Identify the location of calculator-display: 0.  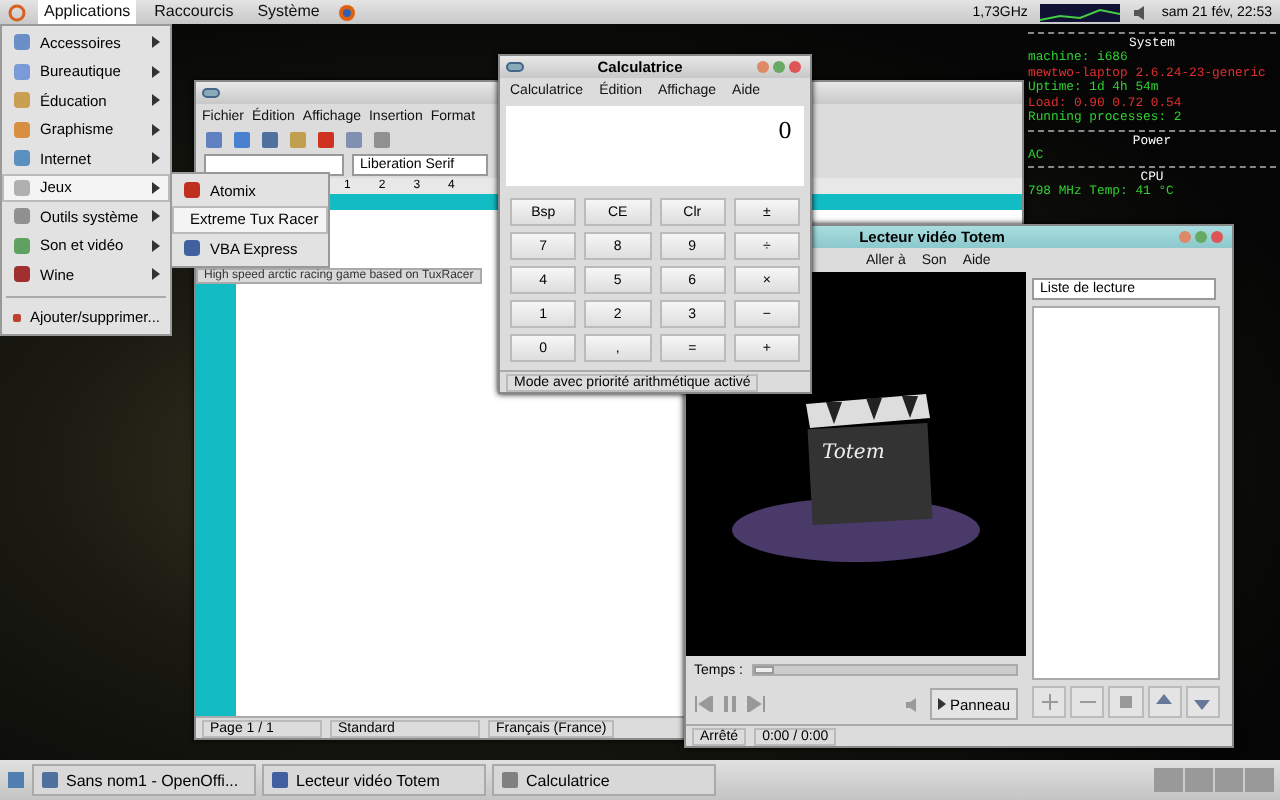
(655, 146).